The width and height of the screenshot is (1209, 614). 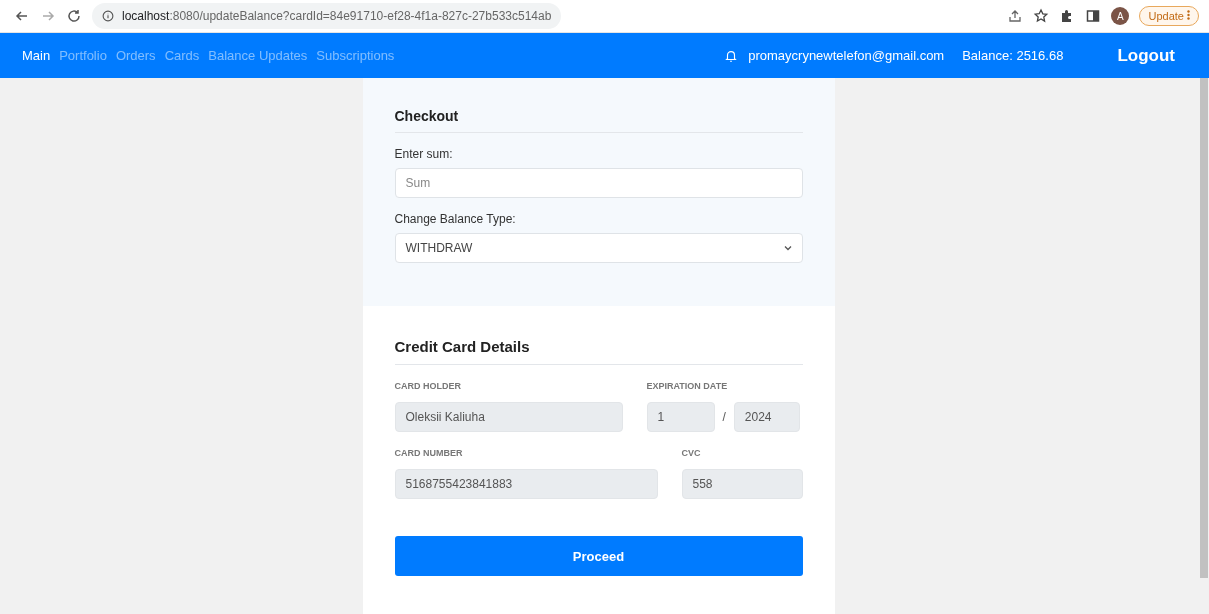 I want to click on scrollbar-thumb, so click(x=1204, y=328).